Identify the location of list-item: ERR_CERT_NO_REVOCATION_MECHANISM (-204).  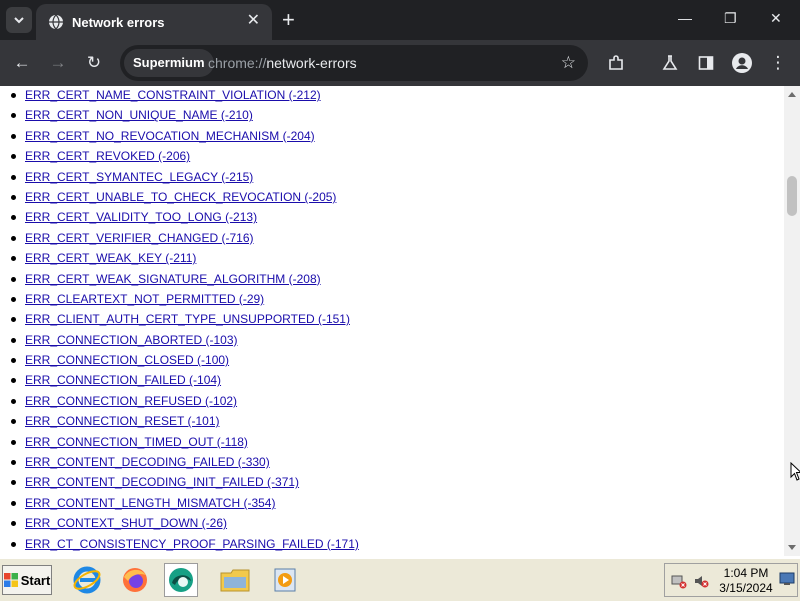
(392, 137).